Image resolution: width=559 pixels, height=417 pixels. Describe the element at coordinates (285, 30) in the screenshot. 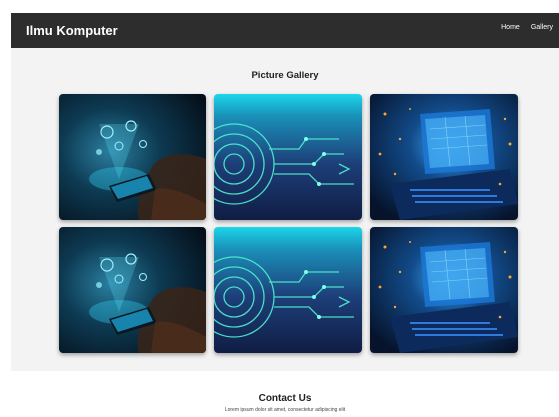

I see `navbar: Ilmu Komputer Home Gallery` at that location.